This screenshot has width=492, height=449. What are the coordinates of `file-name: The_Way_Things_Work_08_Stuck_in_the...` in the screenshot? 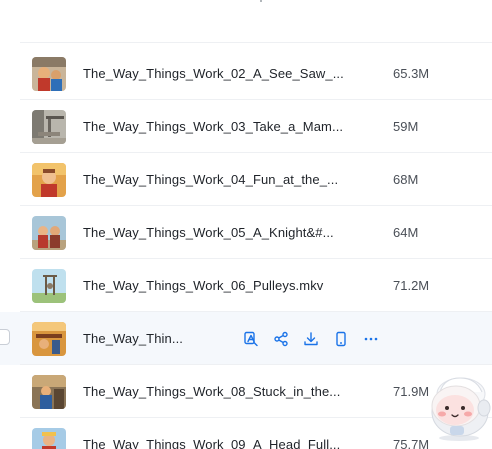 It's located at (211, 391).